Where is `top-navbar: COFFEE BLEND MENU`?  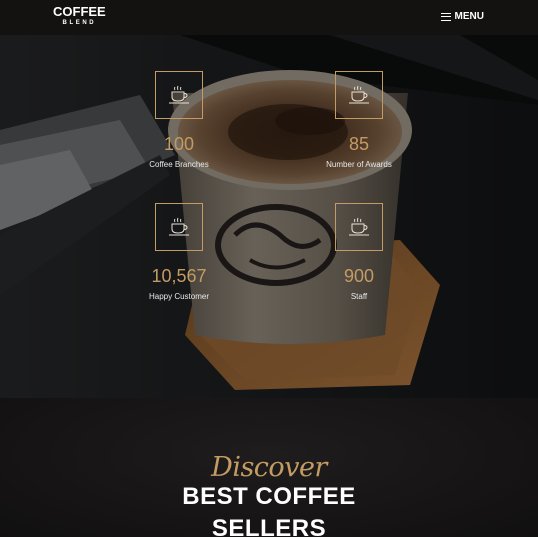 top-navbar: COFFEE BLEND MENU is located at coordinates (269, 17).